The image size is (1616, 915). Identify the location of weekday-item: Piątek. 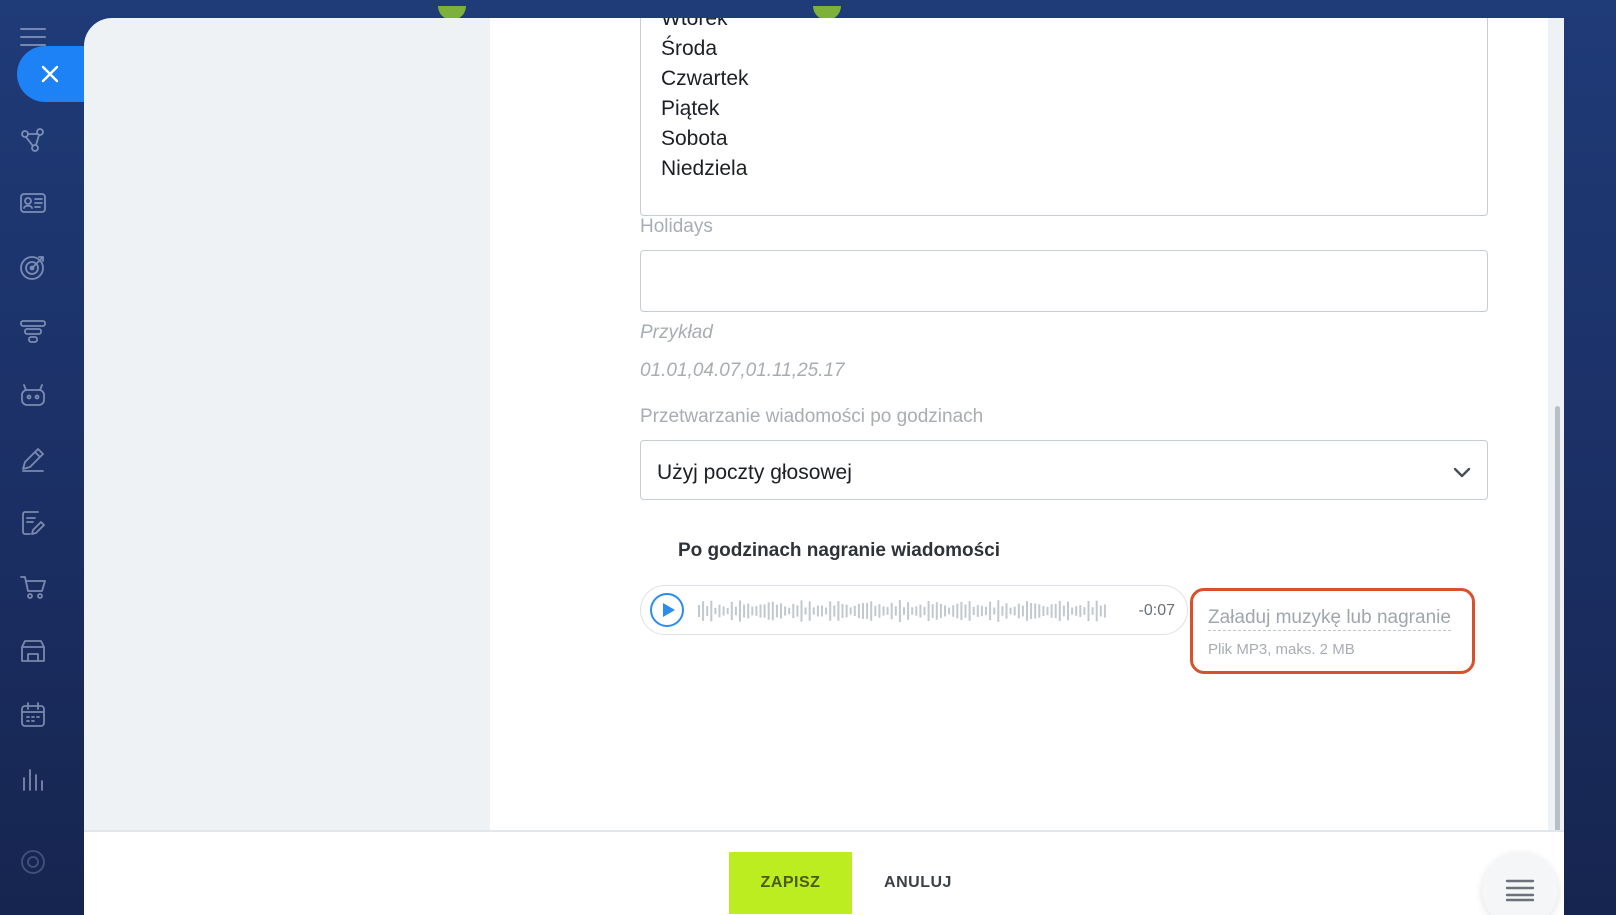
(690, 109).